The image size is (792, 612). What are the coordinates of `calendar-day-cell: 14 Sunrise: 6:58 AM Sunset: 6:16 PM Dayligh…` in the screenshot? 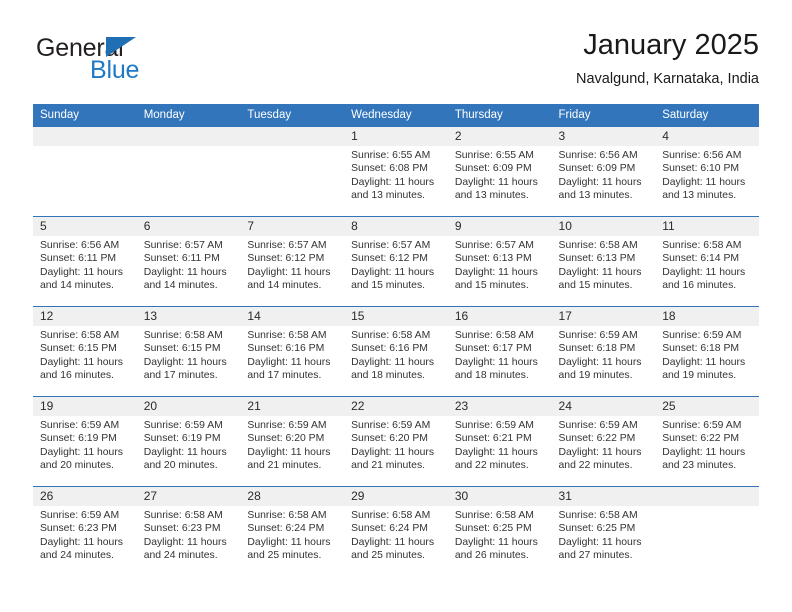 It's located at (292, 351).